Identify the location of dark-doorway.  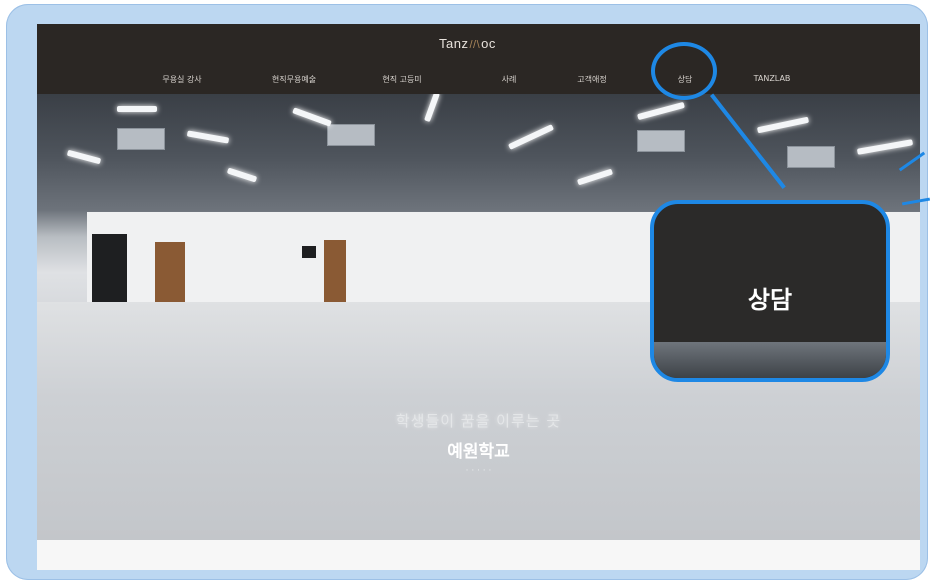
(109, 269).